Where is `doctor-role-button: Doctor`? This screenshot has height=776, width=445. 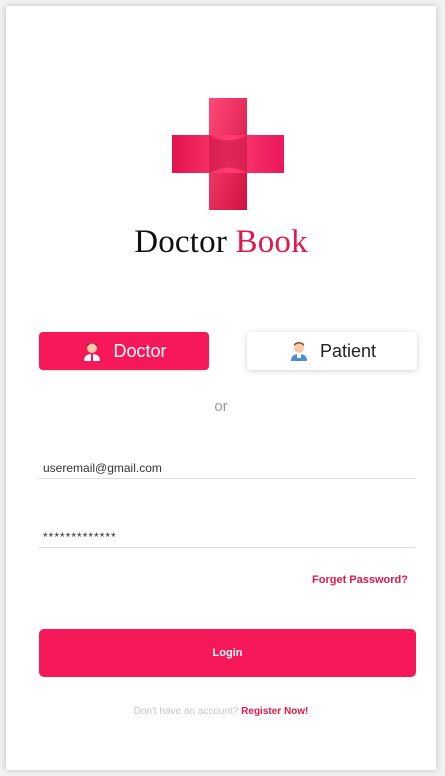 doctor-role-button: Doctor is located at coordinates (124, 351).